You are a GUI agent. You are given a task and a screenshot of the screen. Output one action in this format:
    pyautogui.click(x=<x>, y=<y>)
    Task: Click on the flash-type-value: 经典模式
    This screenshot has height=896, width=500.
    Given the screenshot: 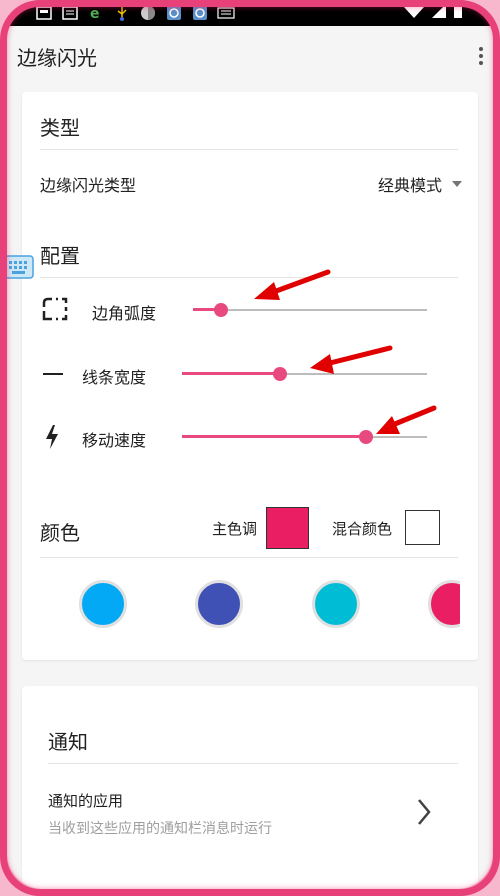 What is the action you would take?
    pyautogui.click(x=409, y=185)
    